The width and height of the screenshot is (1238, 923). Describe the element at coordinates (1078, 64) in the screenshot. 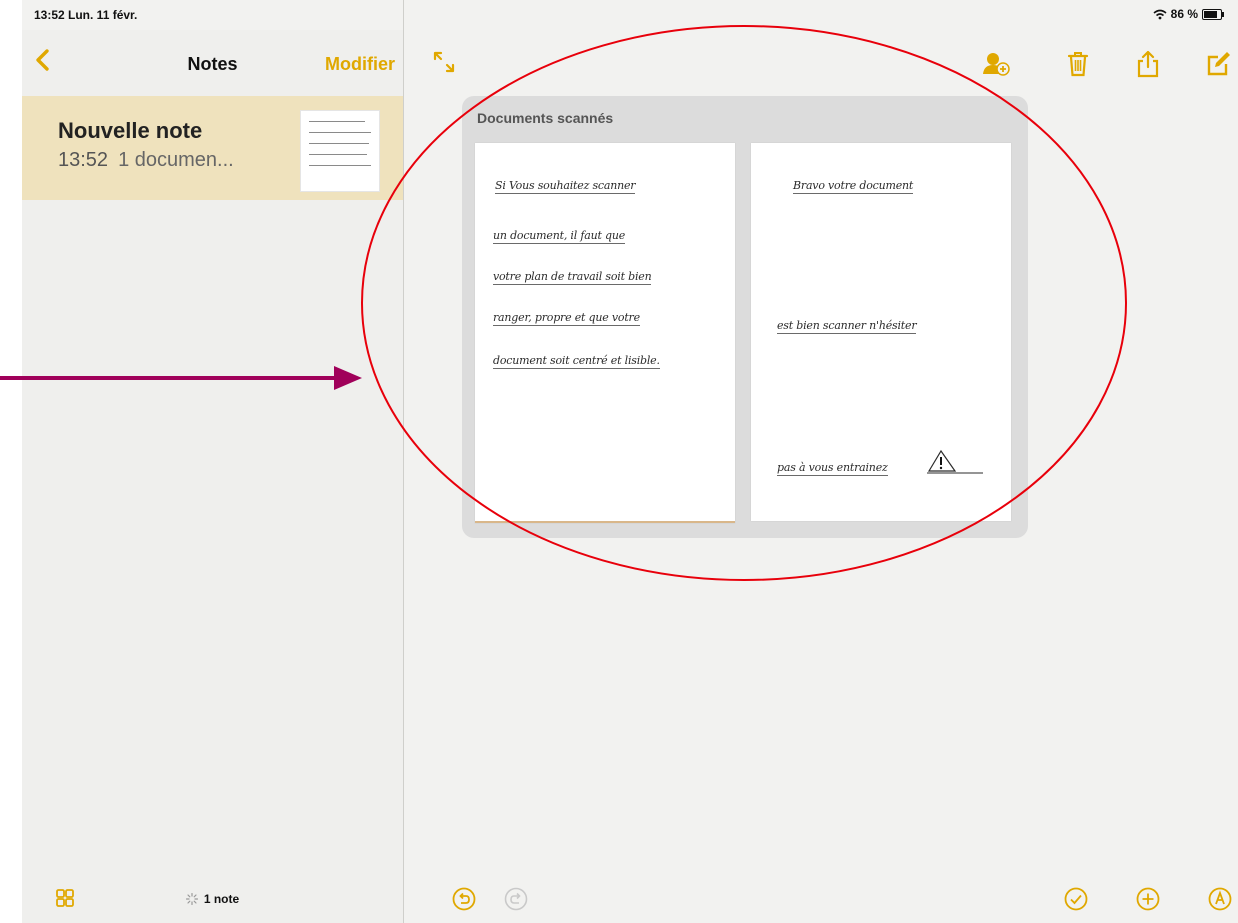

I see `trash-icon` at that location.